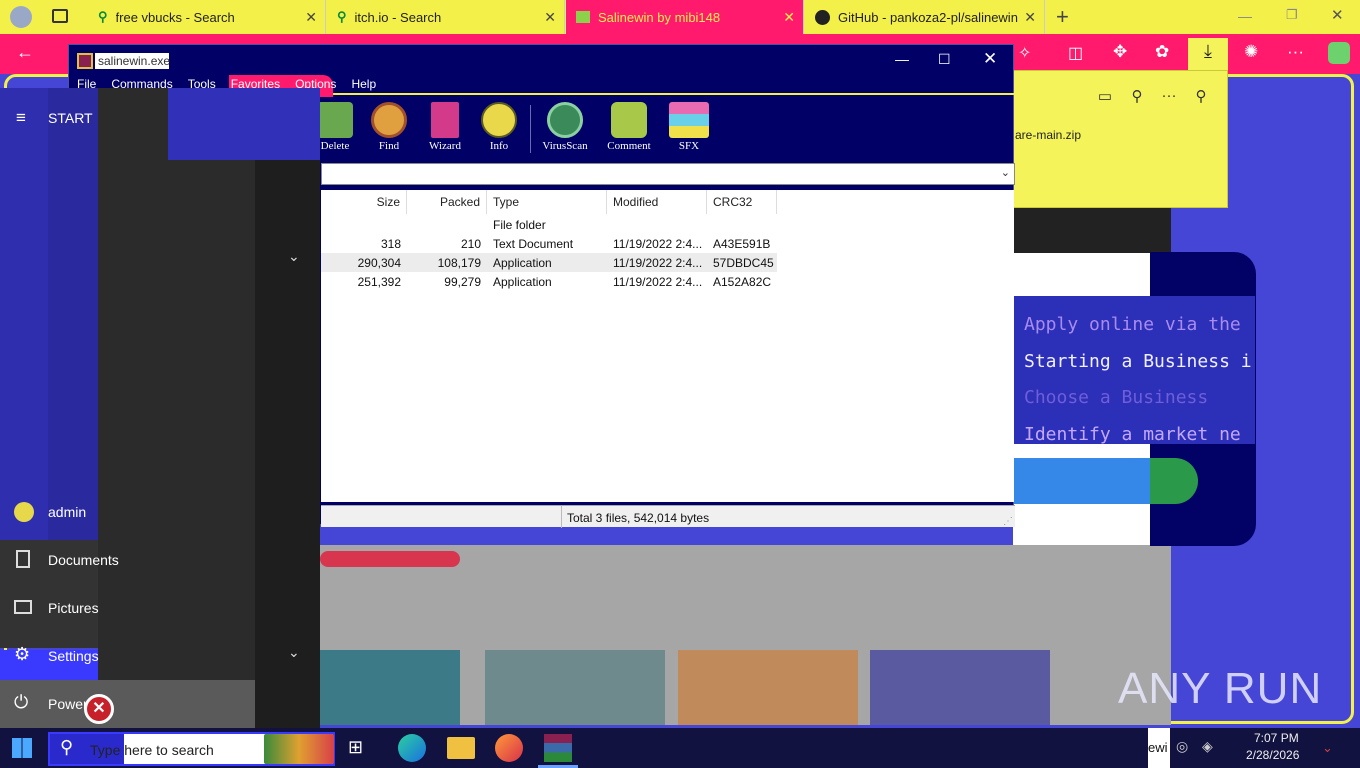 The image size is (1360, 768). What do you see at coordinates (1295, 52) in the screenshot?
I see `more-icon: ···` at bounding box center [1295, 52].